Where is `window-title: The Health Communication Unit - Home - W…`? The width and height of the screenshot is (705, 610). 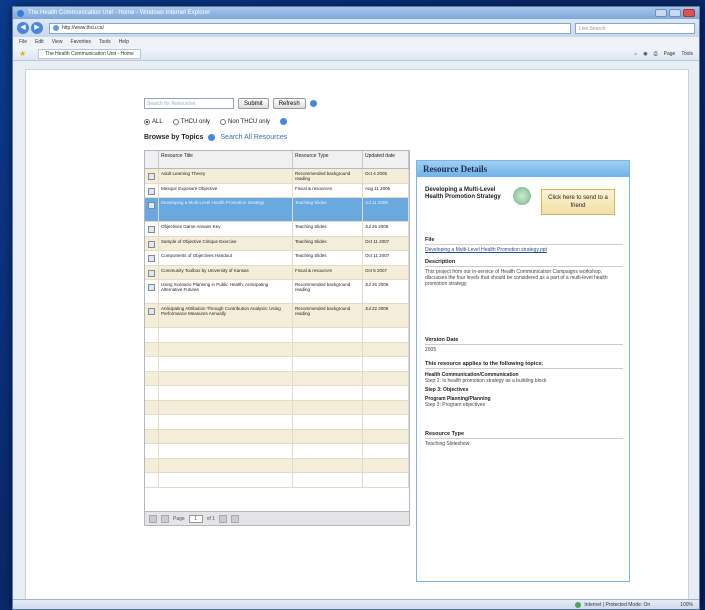 window-title: The Health Communication Unit - Home - W… is located at coordinates (119, 13).